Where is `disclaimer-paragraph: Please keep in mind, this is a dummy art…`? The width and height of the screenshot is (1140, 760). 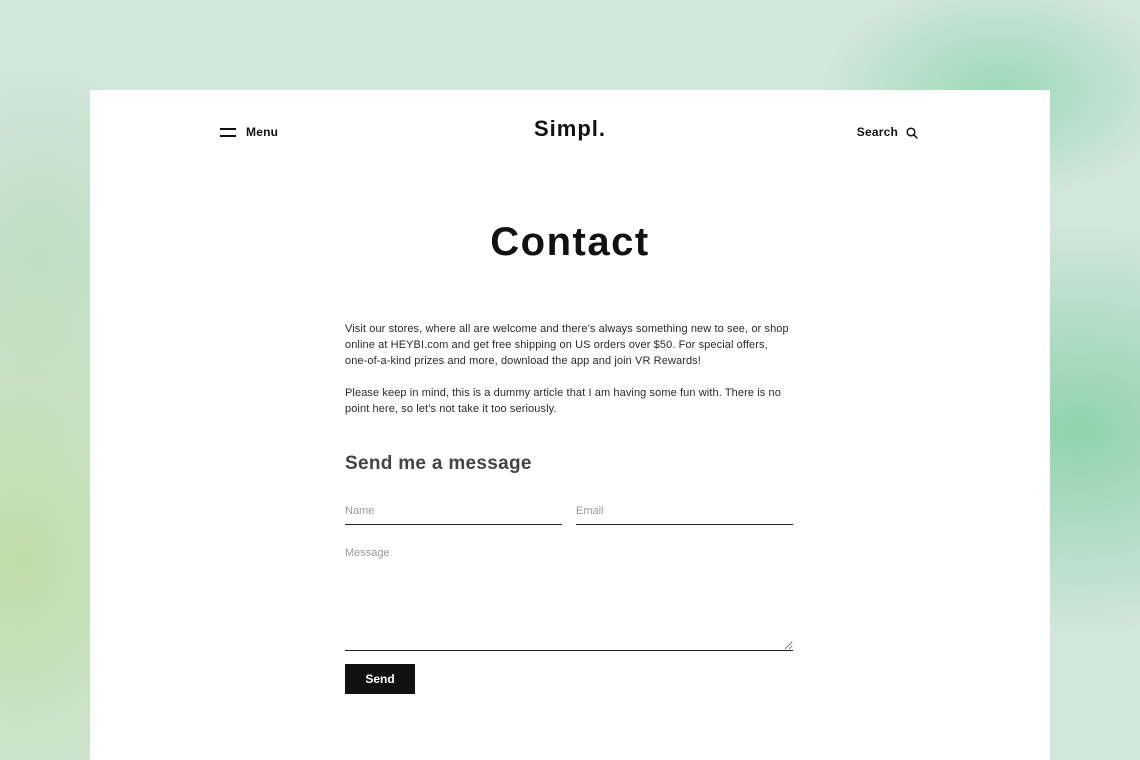
disclaimer-paragraph: Please keep in mind, this is a dummy art… is located at coordinates (563, 401).